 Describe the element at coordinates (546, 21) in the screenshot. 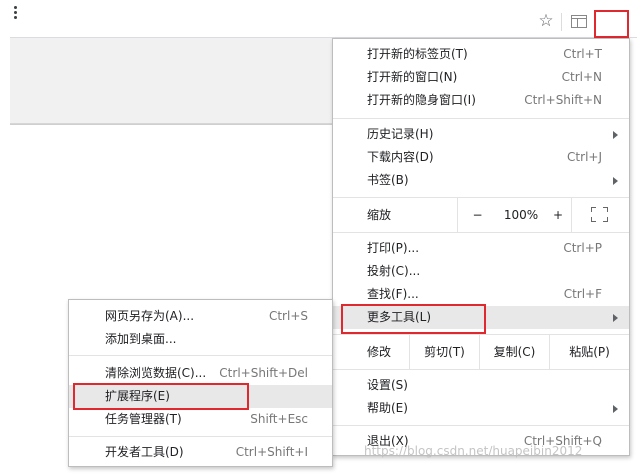

I see `star-icon: ☆` at that location.